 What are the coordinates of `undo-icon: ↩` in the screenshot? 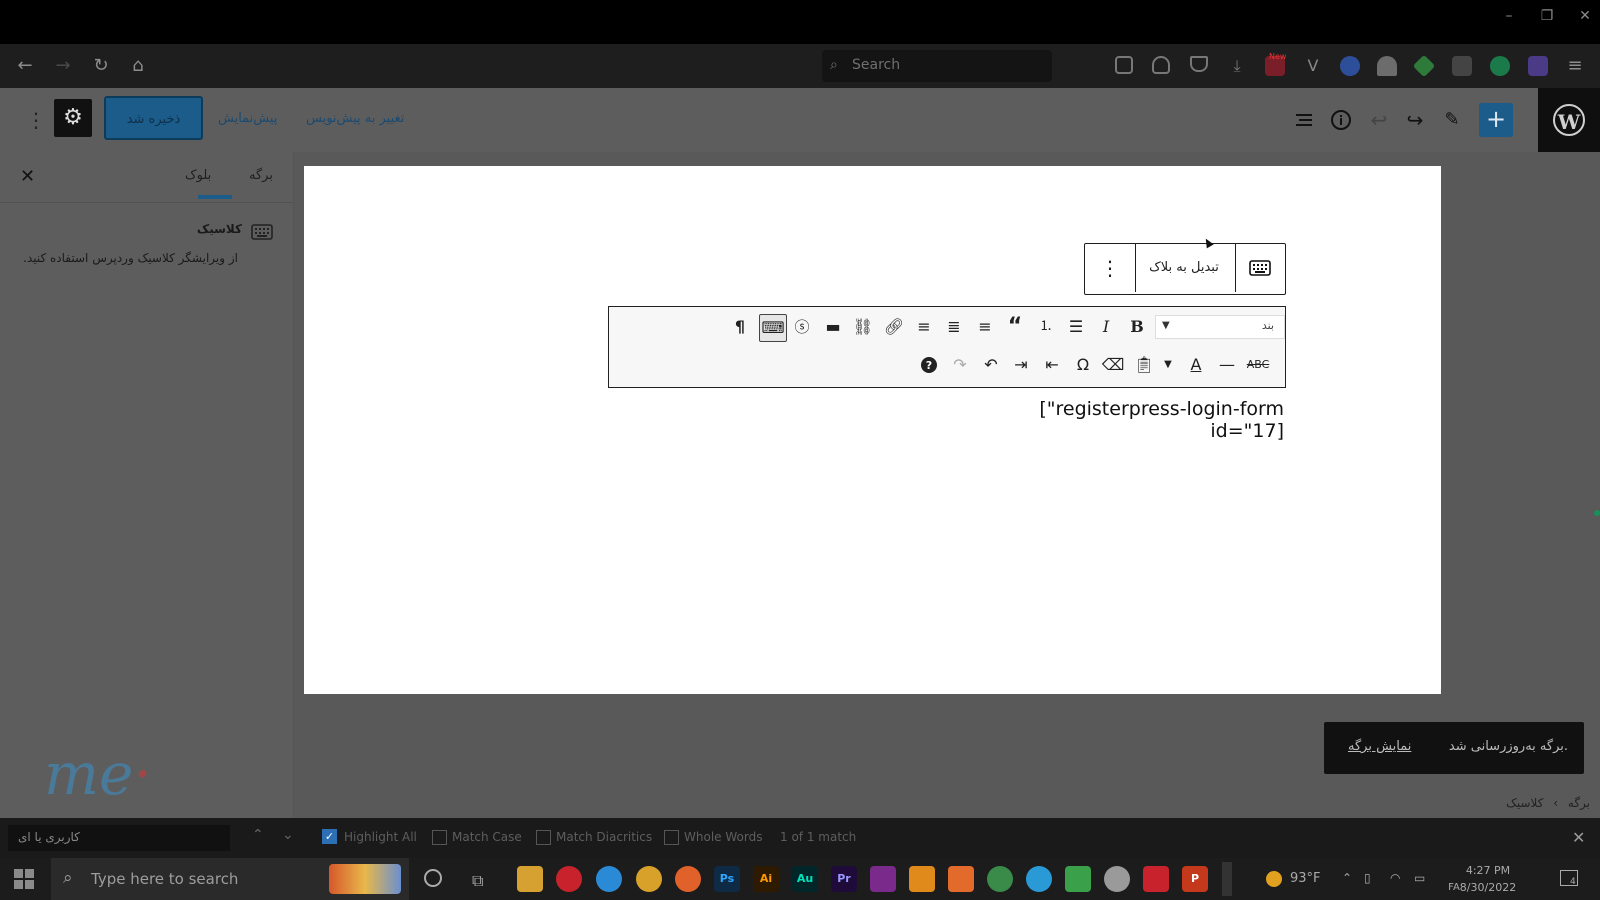 It's located at (1379, 120).